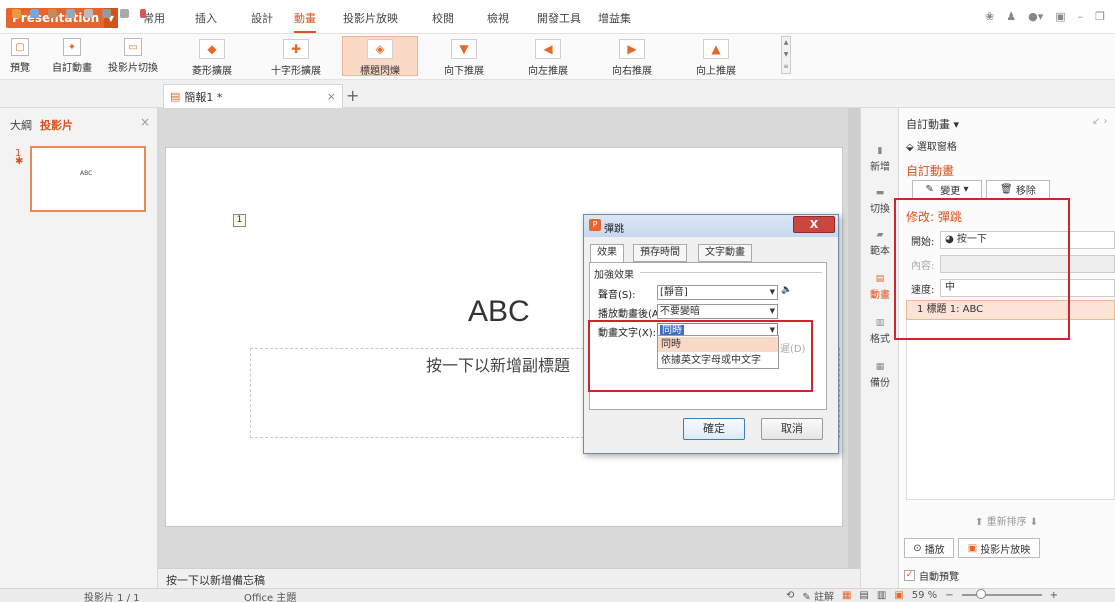 Image resolution: width=1115 pixels, height=602 pixels. Describe the element at coordinates (262, 18) in the screenshot. I see `tab-design: 設計` at that location.